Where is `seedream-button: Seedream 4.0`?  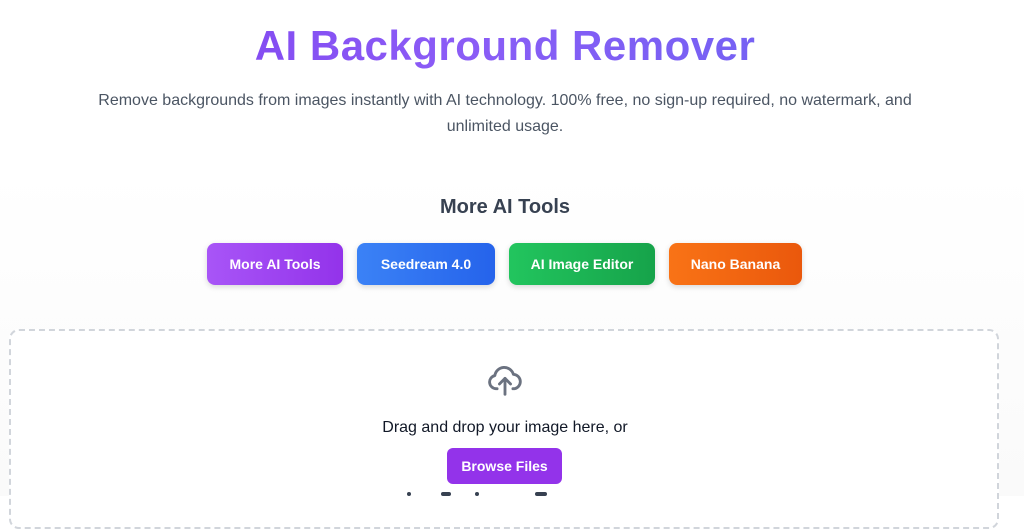 seedream-button: Seedream 4.0 is located at coordinates (426, 264).